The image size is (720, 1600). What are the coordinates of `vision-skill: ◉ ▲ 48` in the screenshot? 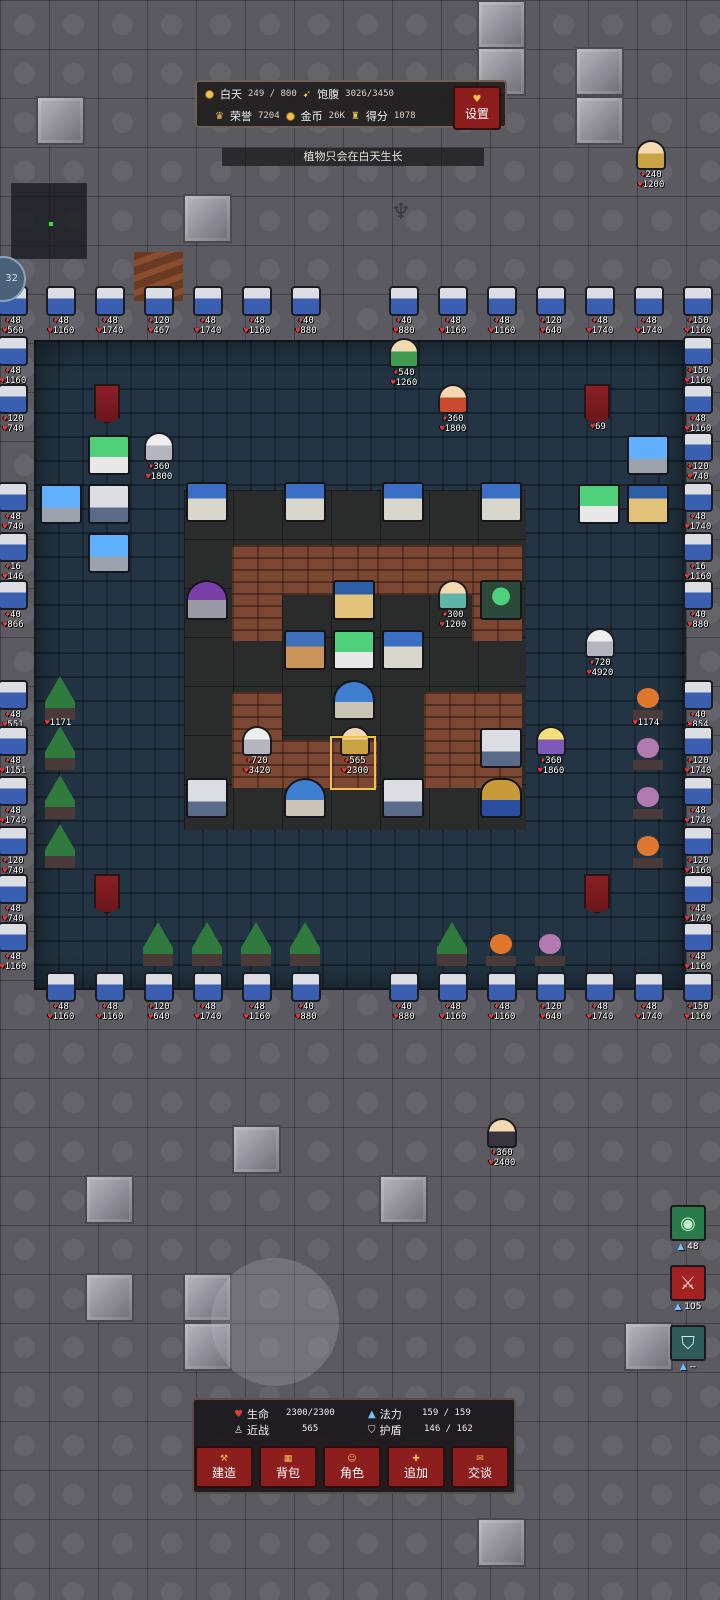 It's located at (688, 1230).